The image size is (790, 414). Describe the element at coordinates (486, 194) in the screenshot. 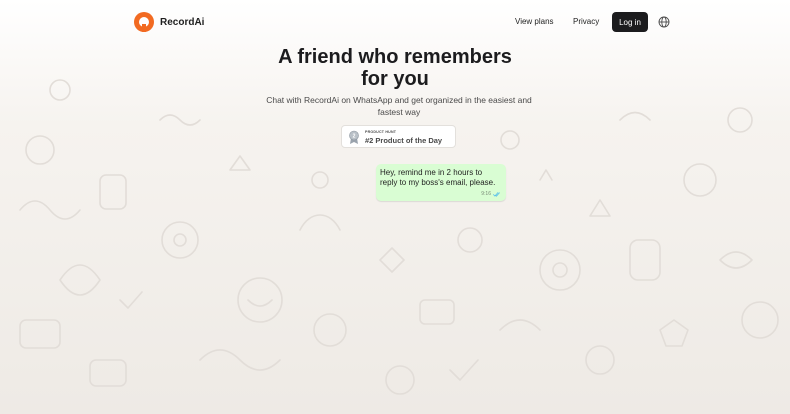

I see `message-time: 9:16` at that location.